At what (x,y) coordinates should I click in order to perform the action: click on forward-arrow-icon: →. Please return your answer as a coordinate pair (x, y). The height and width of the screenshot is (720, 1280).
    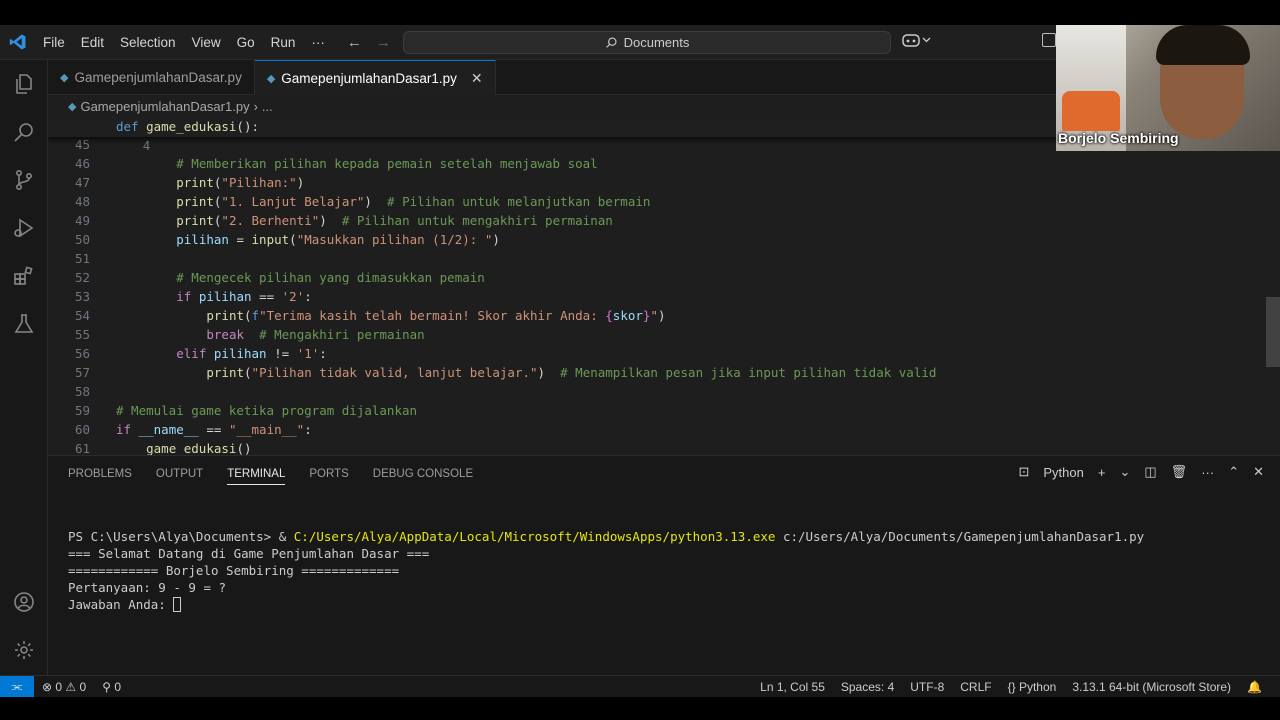
    Looking at the image, I should click on (383, 42).